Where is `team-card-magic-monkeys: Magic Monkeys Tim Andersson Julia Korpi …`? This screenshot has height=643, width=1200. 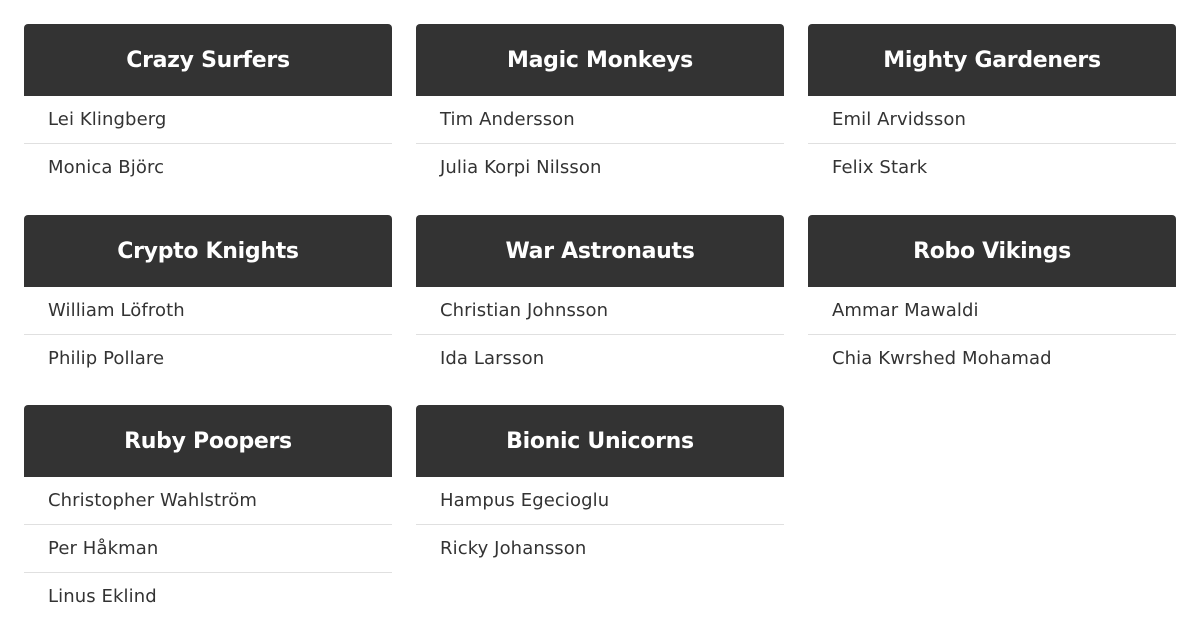
team-card-magic-monkeys: Magic Monkeys Tim Andersson Julia Korpi … is located at coordinates (600, 107).